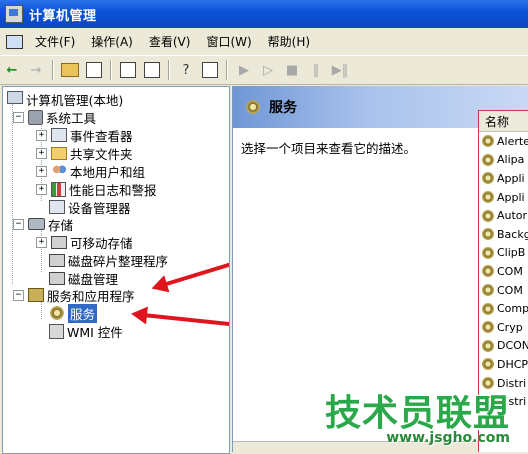  Describe the element at coordinates (186, 70) in the screenshot. I see `help-icon: ?` at that location.